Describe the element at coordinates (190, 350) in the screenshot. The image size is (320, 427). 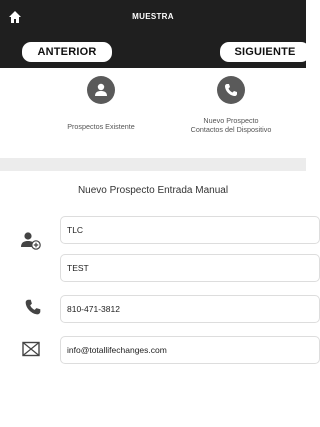
I see `email-field: info@totallifechanges.com` at that location.